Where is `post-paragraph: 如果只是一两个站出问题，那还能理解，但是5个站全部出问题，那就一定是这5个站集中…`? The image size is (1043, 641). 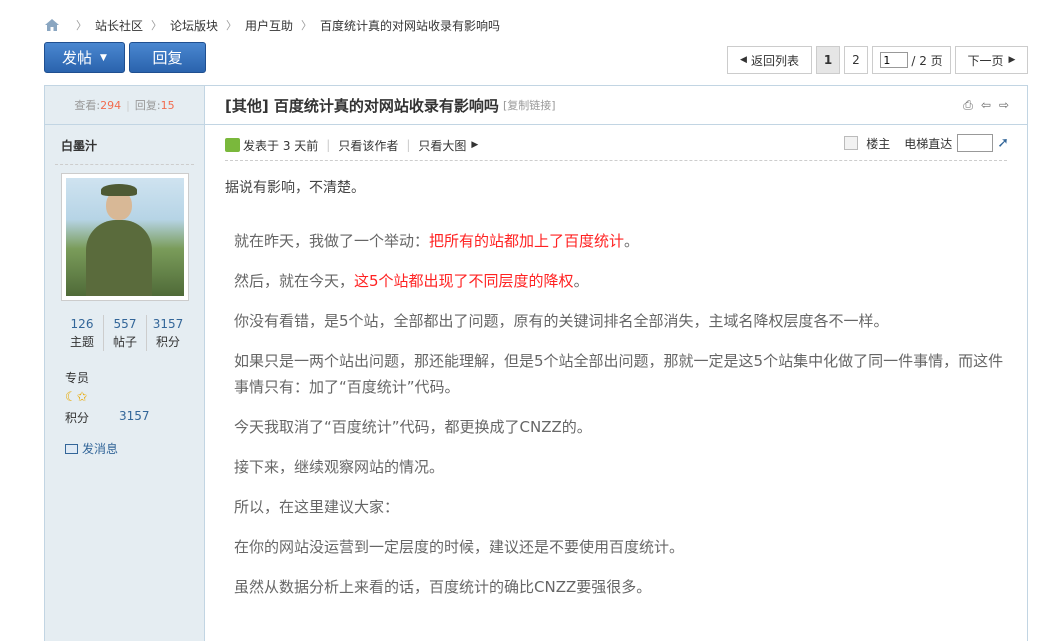 post-paragraph: 如果只是一两个站出问题，那还能理解，但是5个站全部出问题，那就一定是这5个站集中… is located at coordinates (619, 374).